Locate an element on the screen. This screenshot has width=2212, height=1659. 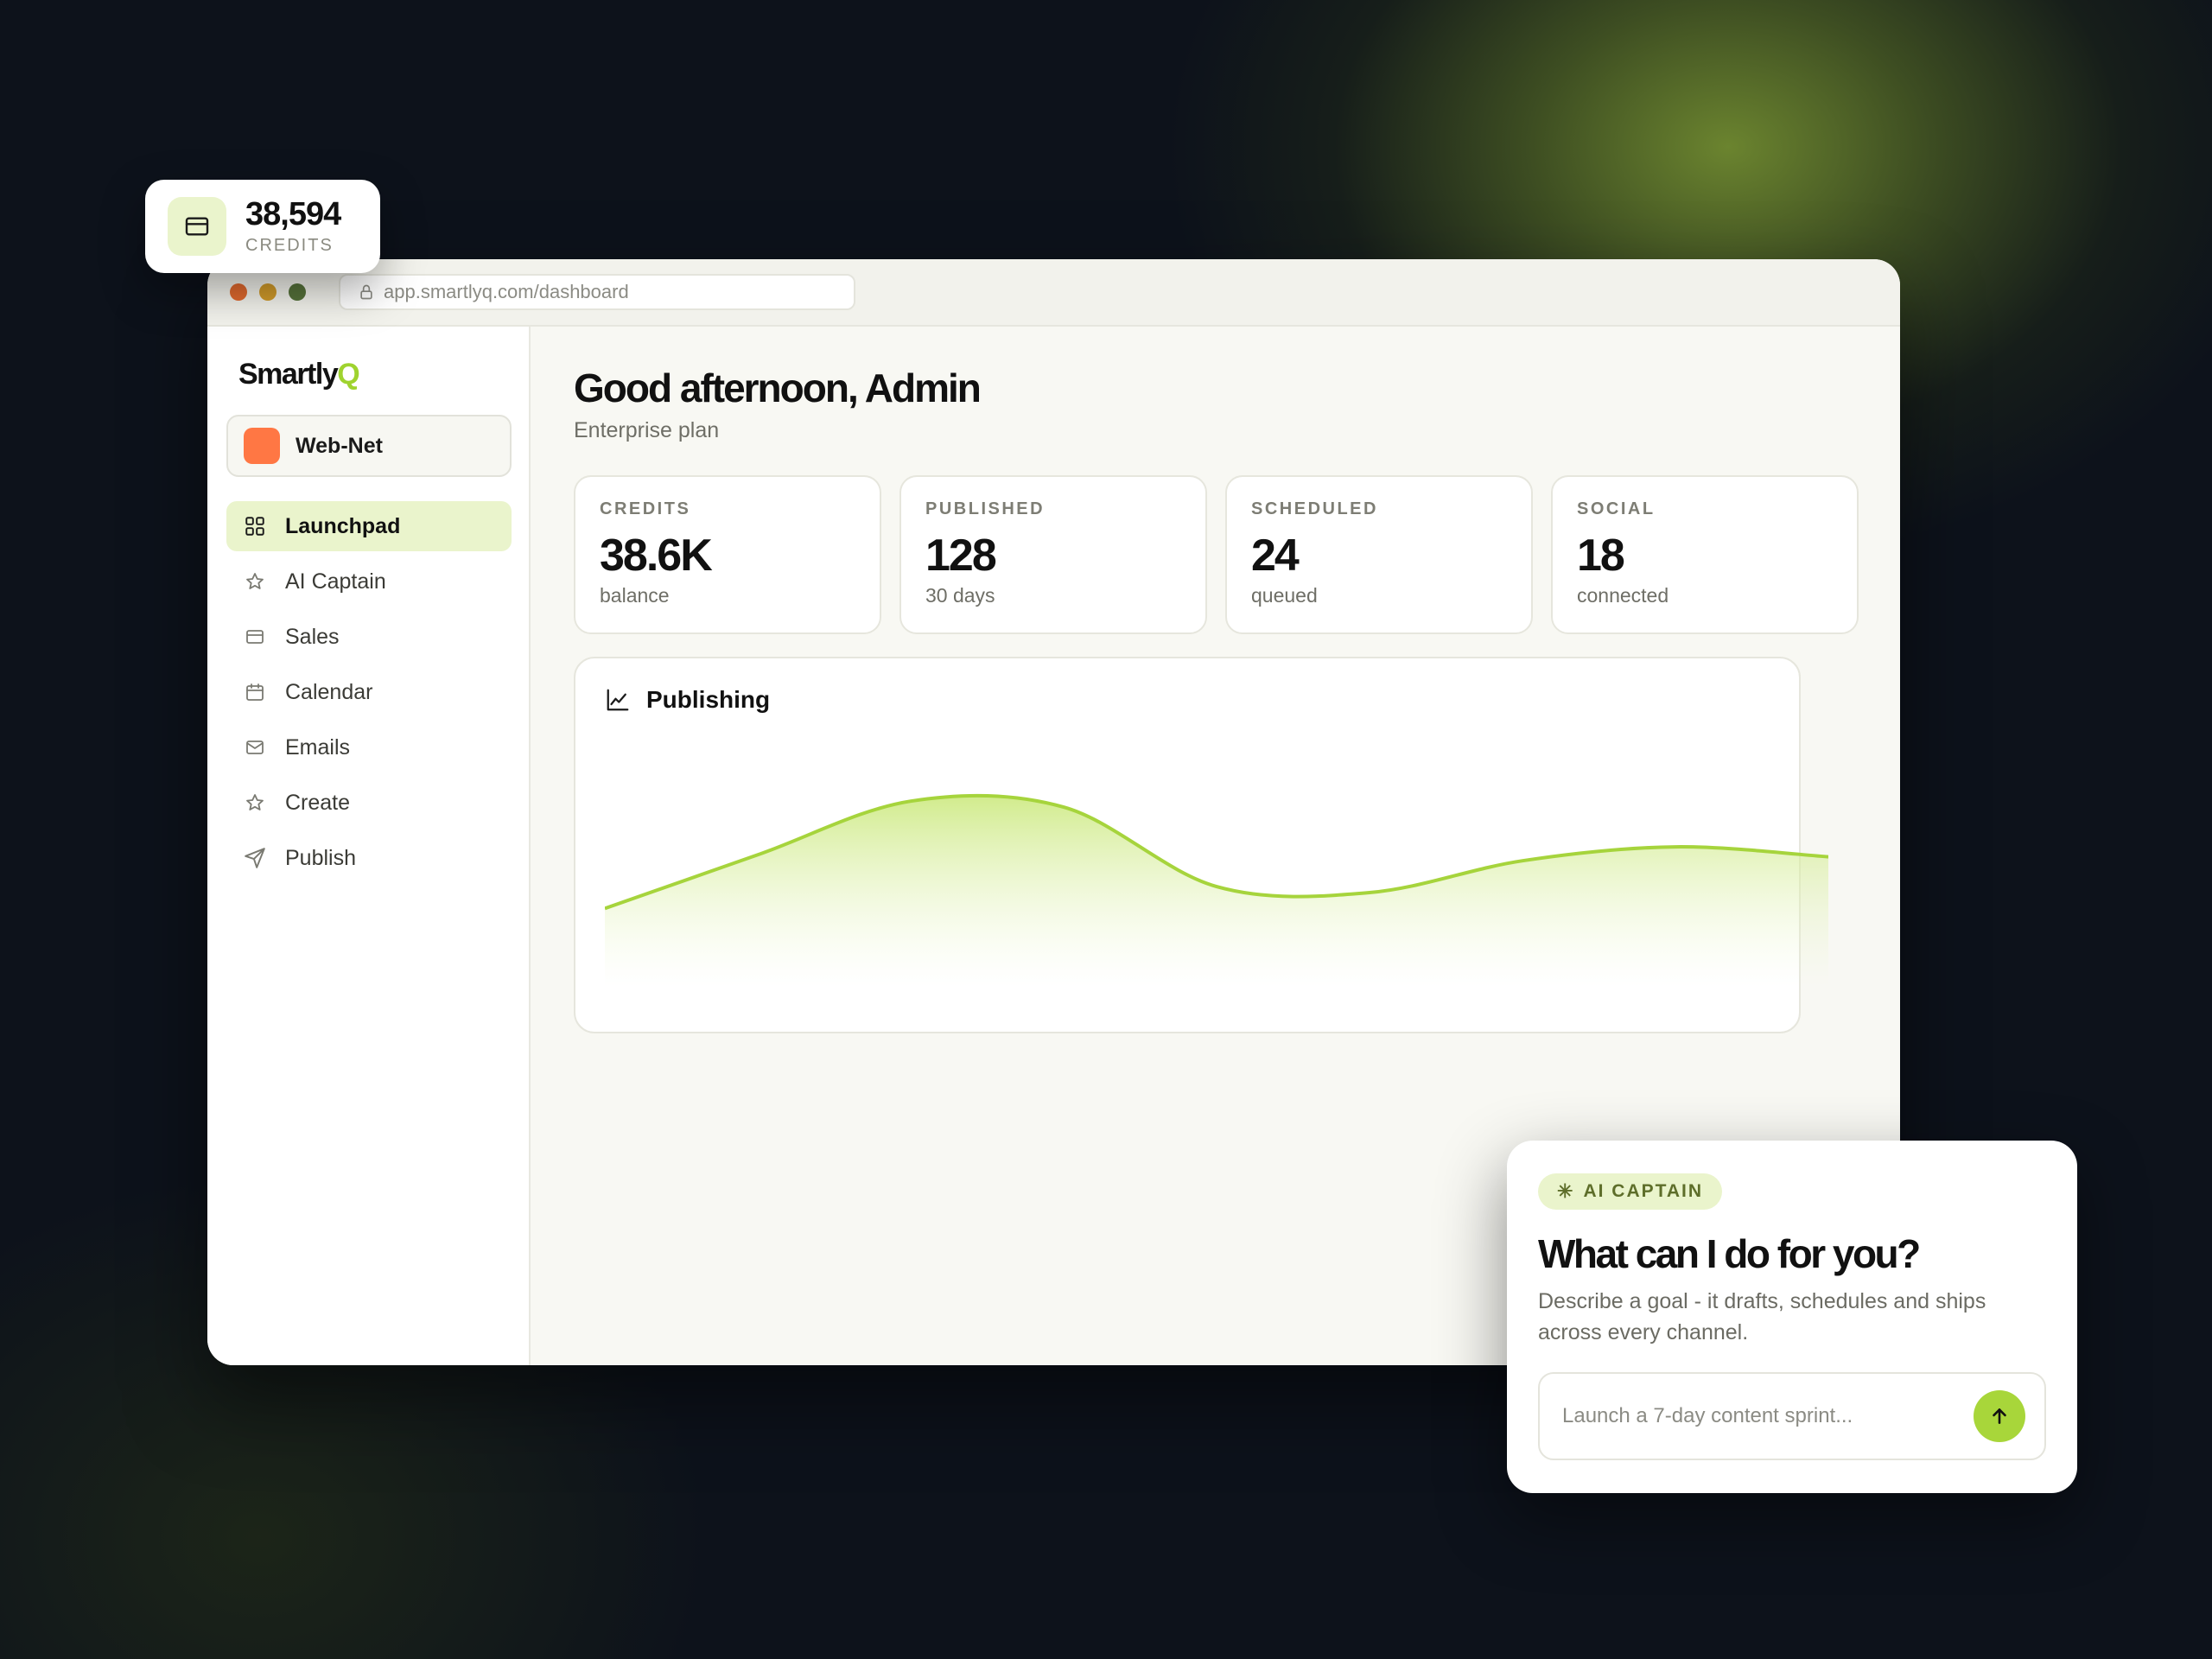
sidebar-item-publish: Publish is located at coordinates (369, 858).